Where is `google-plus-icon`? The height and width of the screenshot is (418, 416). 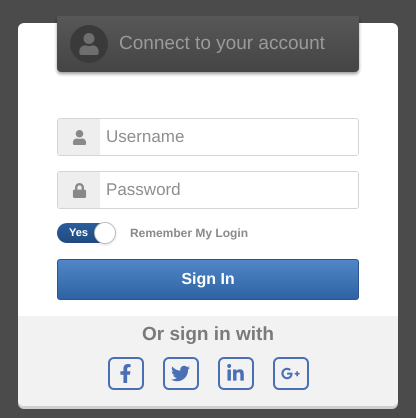 google-plus-icon is located at coordinates (290, 373).